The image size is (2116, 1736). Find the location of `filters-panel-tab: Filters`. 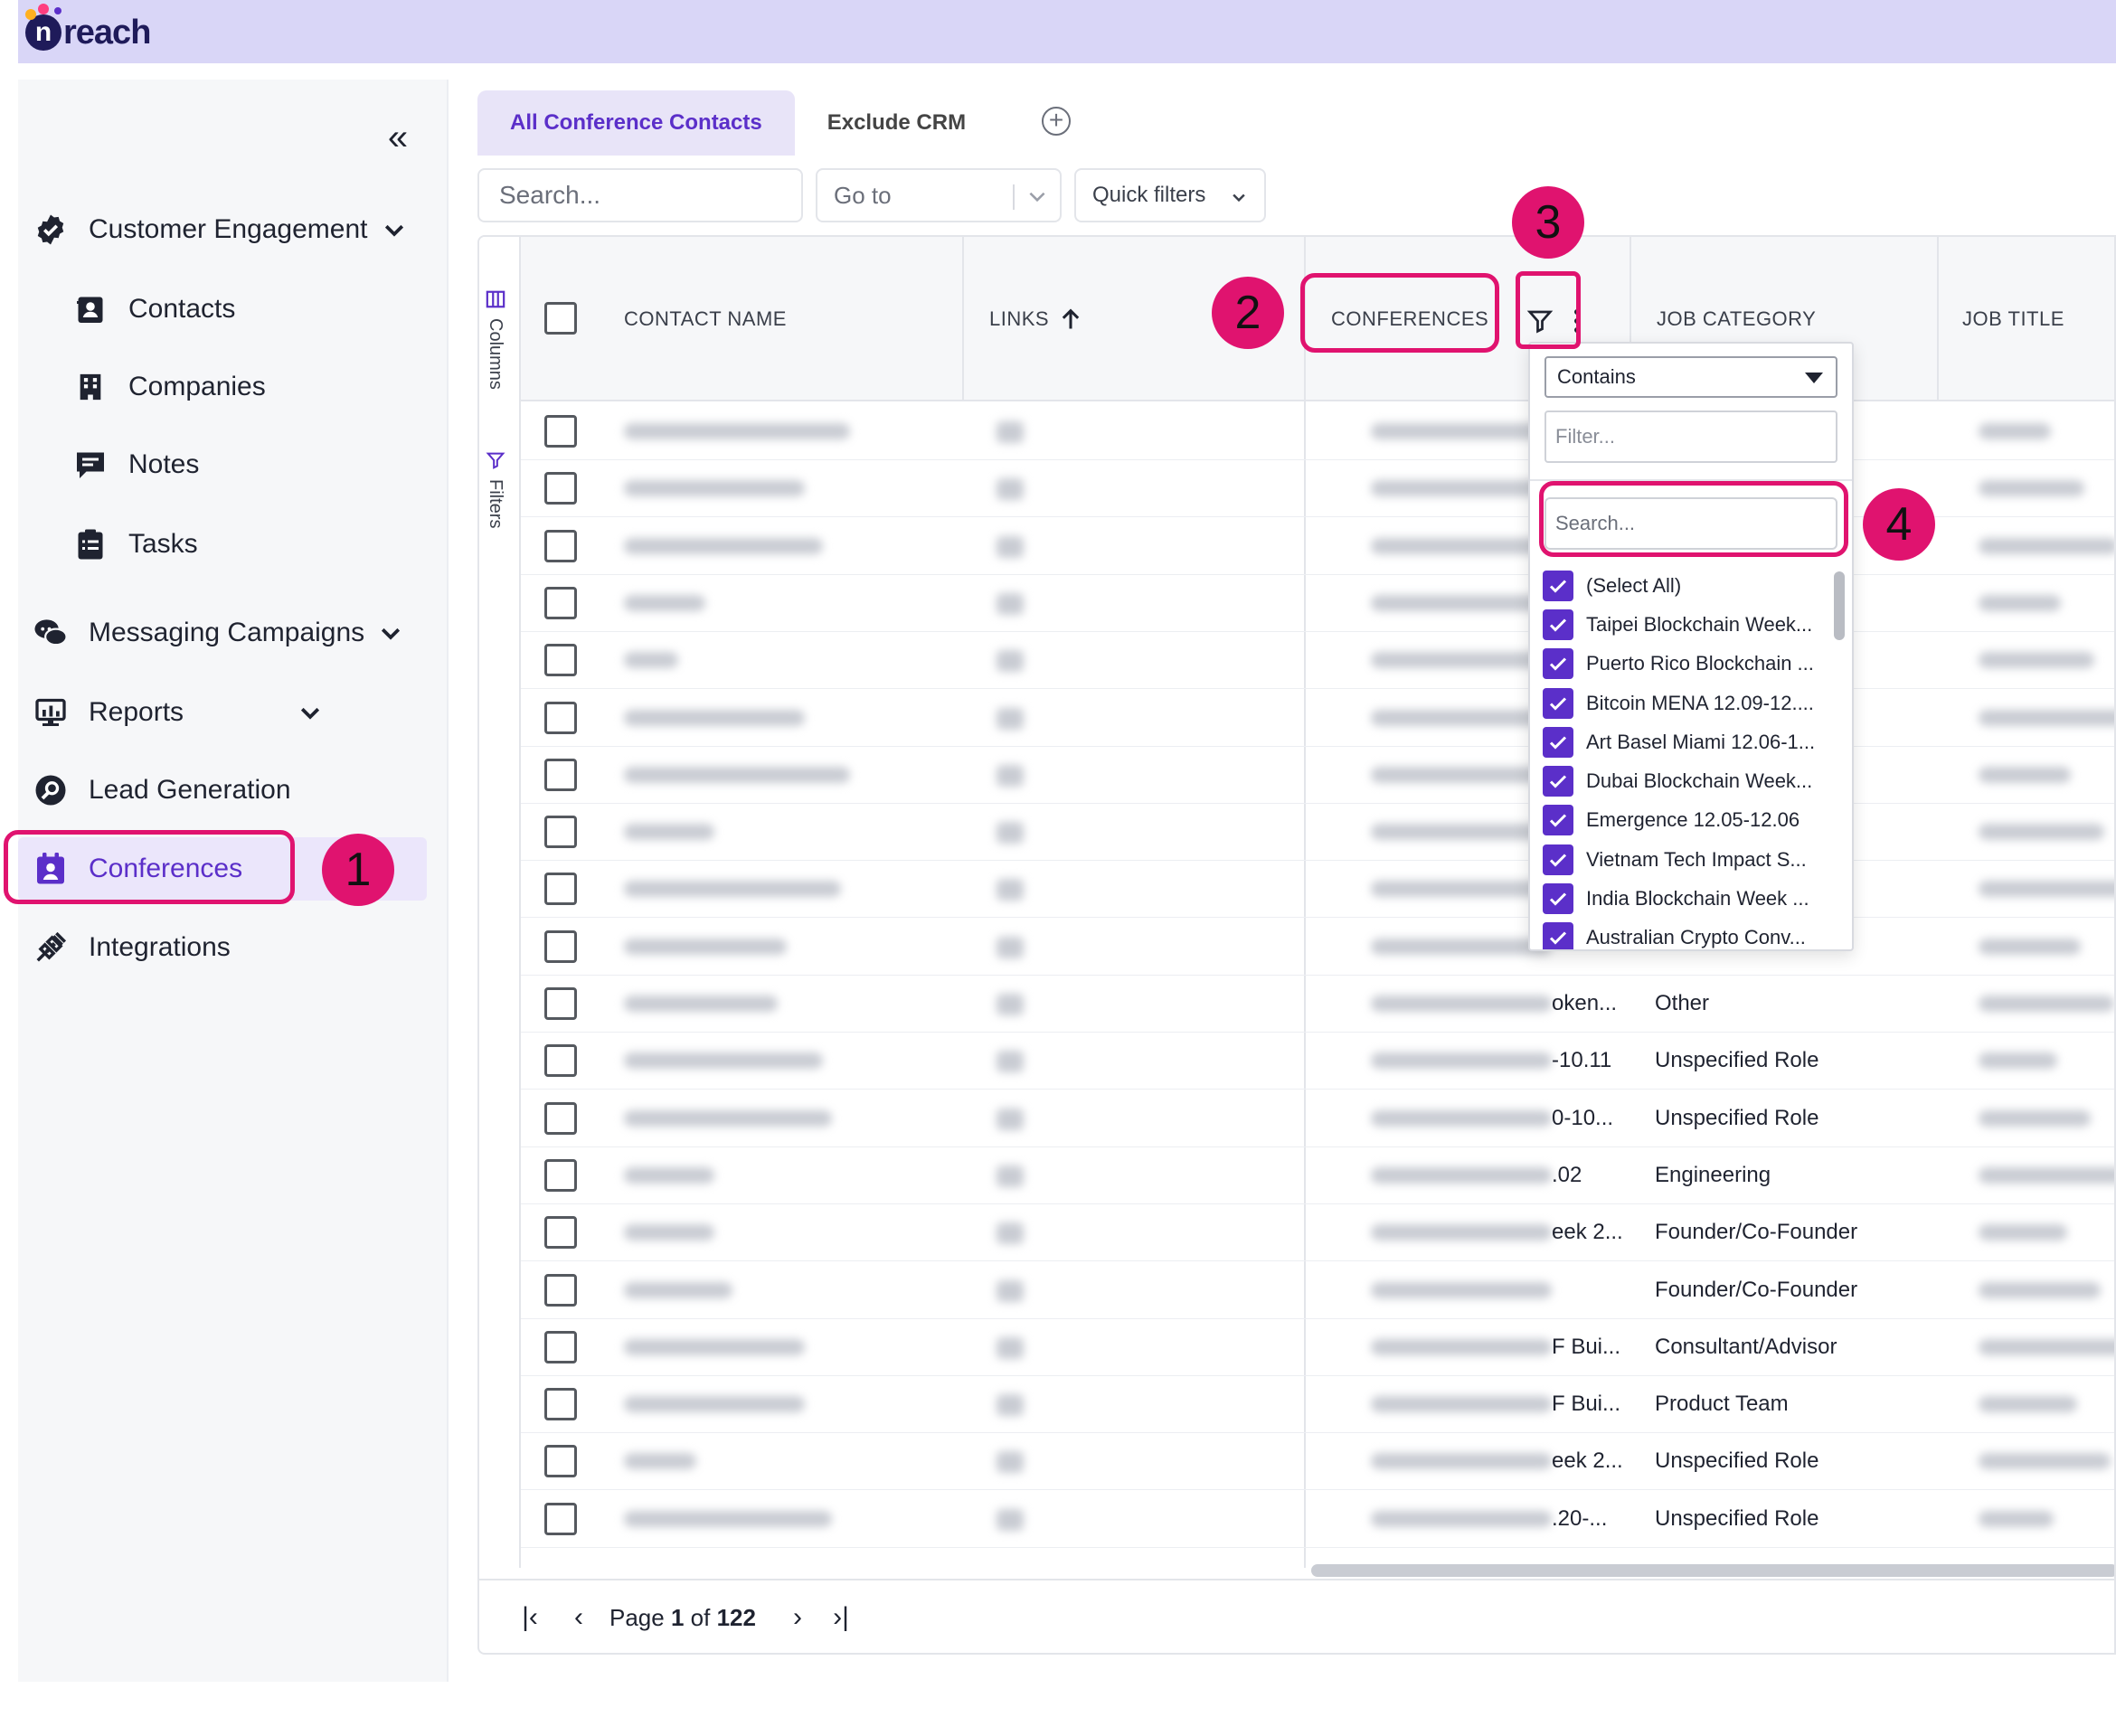

filters-panel-tab: Filters is located at coordinates (495, 489).